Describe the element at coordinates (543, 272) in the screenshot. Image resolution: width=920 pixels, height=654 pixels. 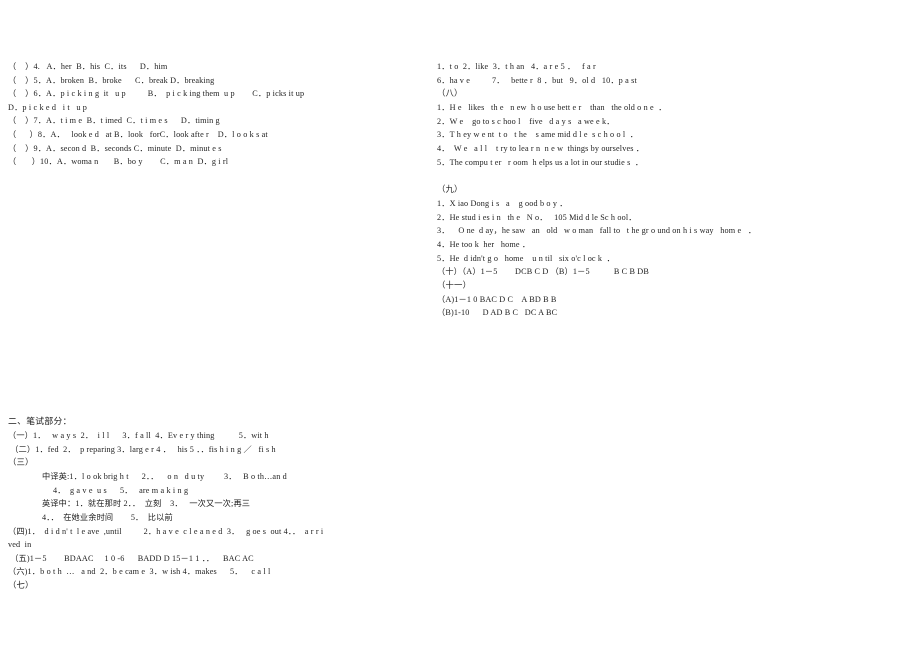
I see `section-ten-answers: （十）（A）1－5 DCB C D （B）1－5 B C B DB` at that location.